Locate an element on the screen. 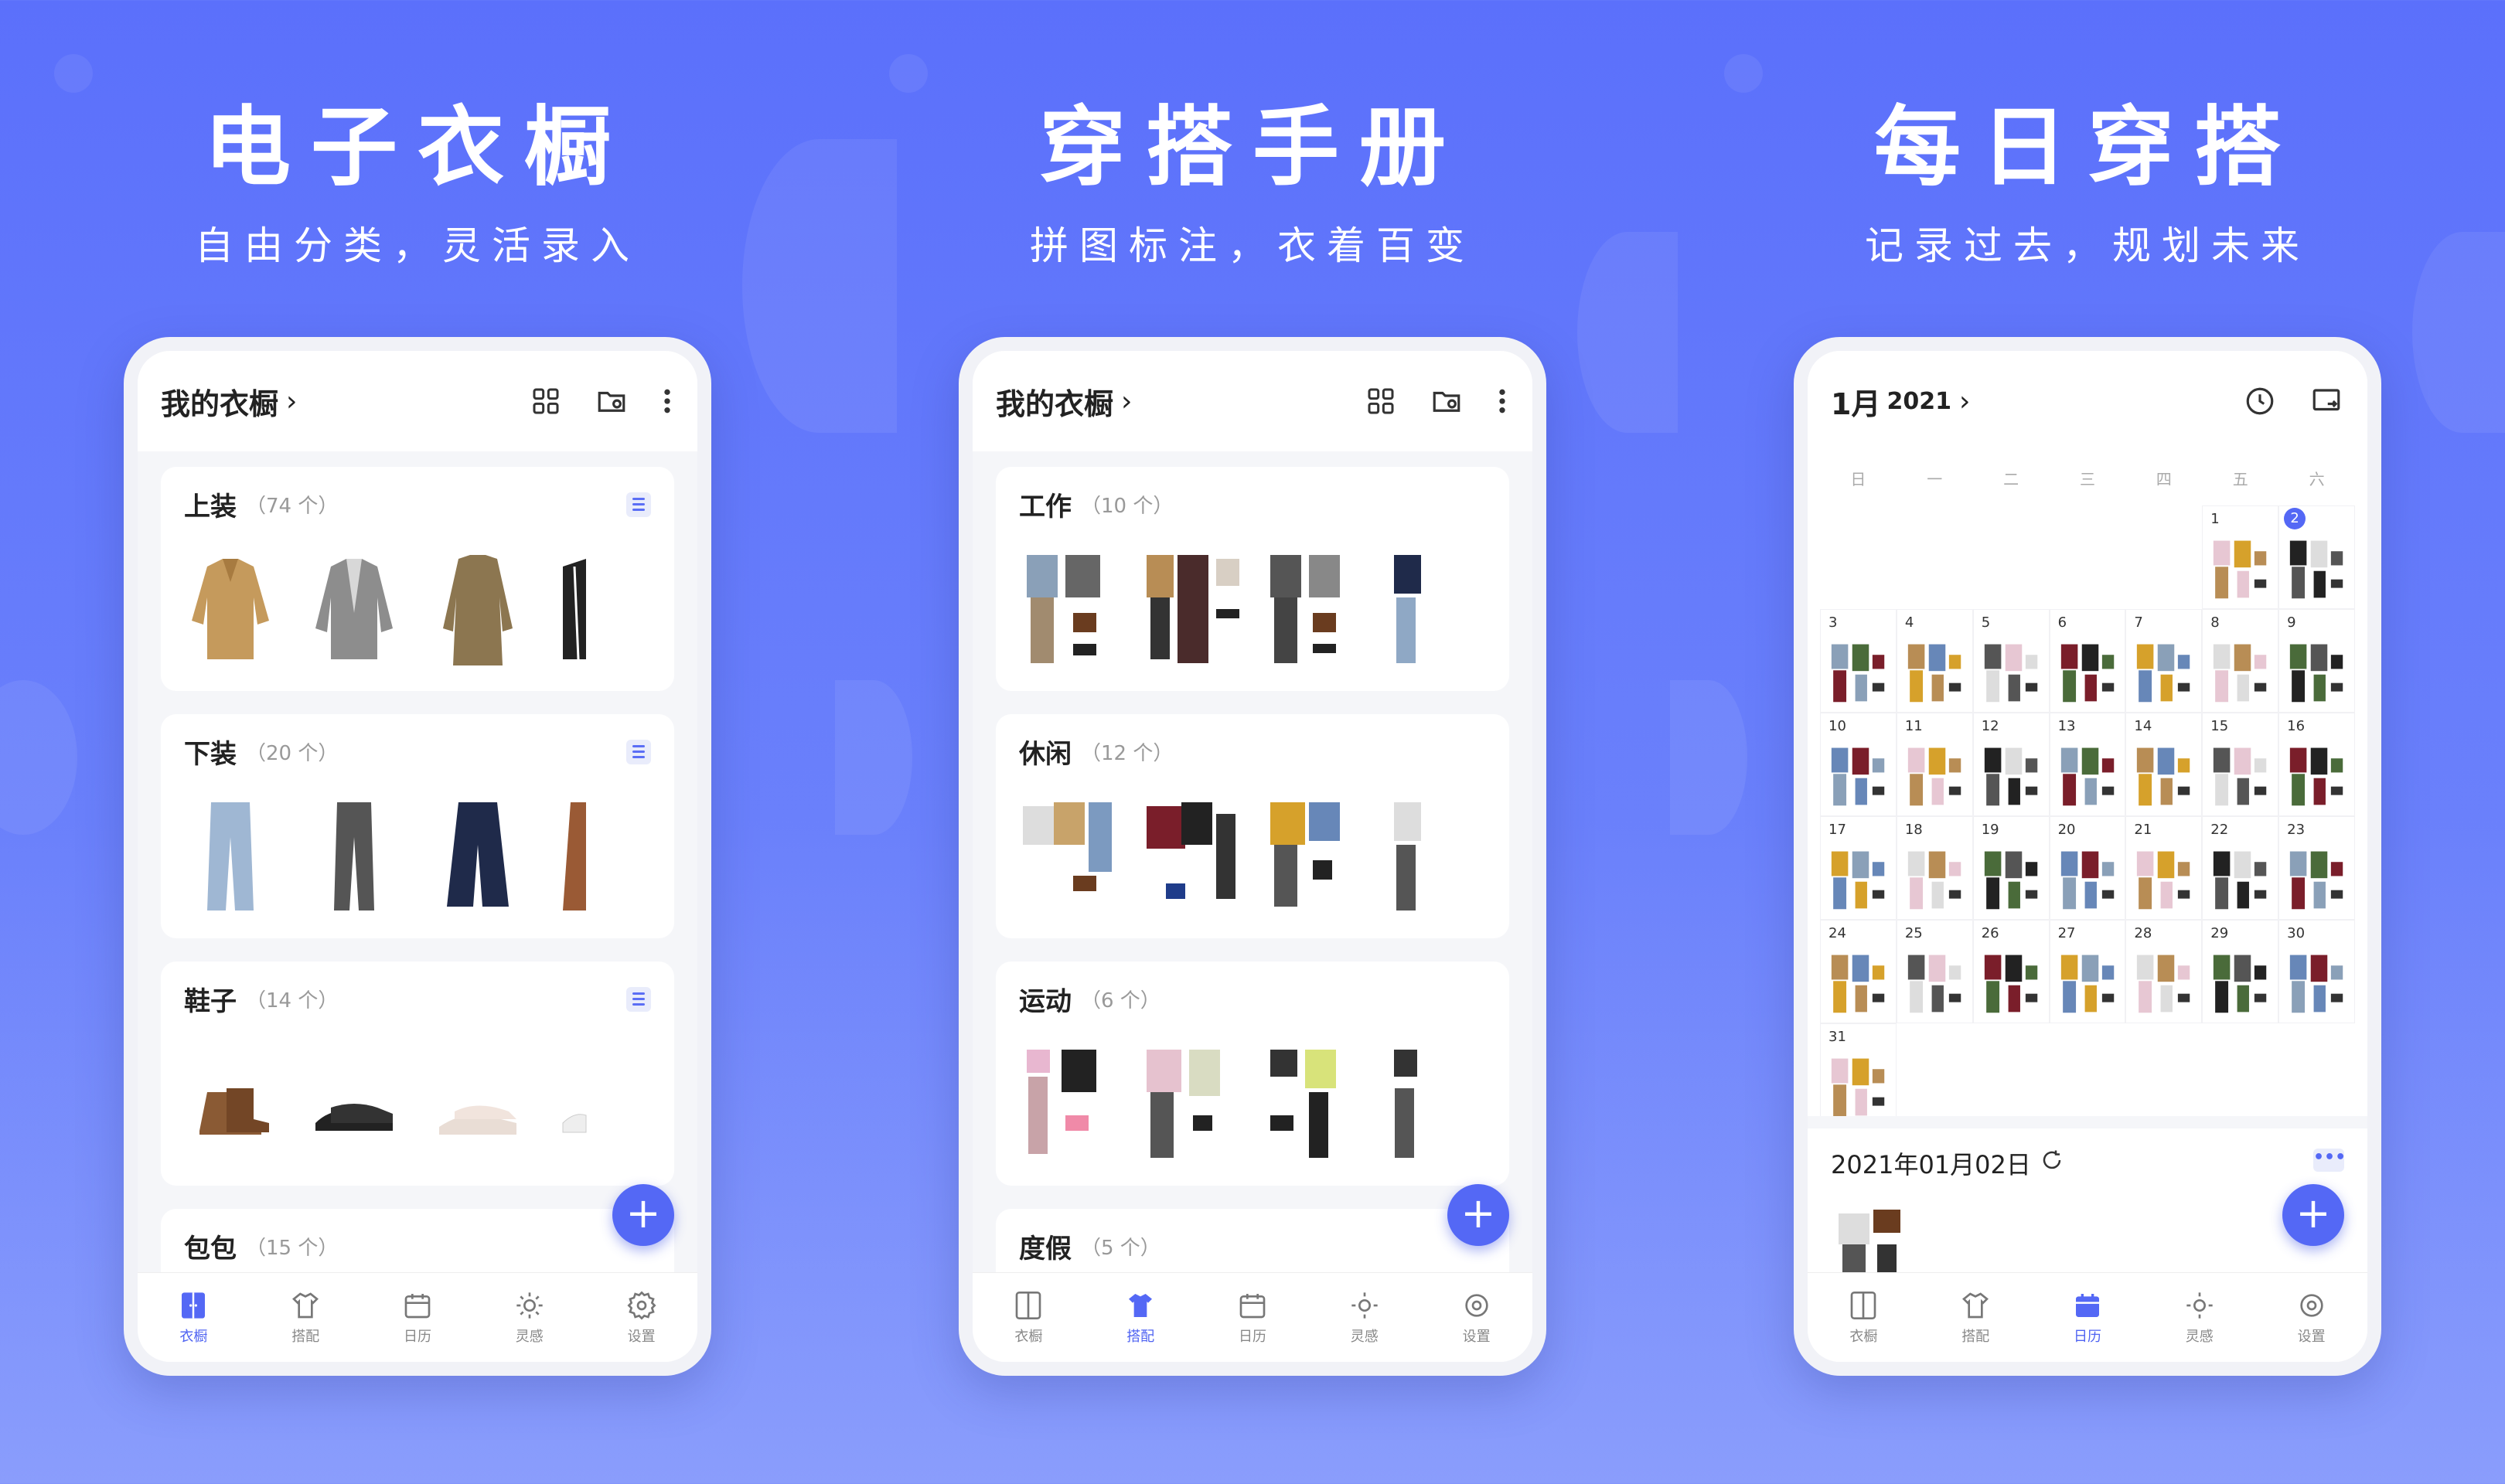 The height and width of the screenshot is (1484, 2505). shoe-item-sneakers-pink is located at coordinates (477, 1104).